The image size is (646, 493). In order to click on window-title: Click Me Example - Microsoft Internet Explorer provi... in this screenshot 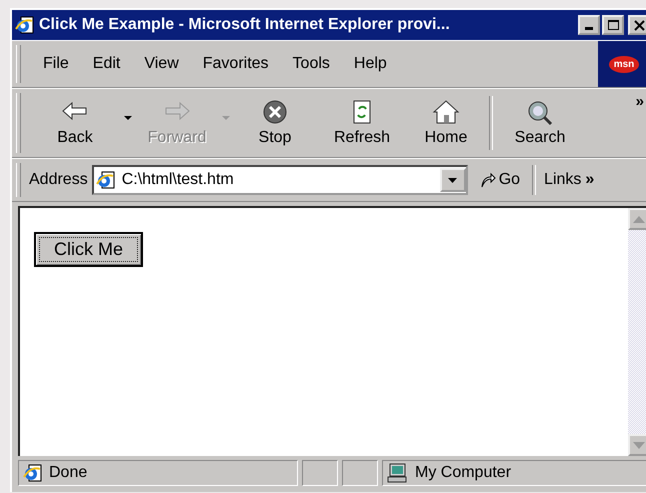, I will do `click(245, 25)`.